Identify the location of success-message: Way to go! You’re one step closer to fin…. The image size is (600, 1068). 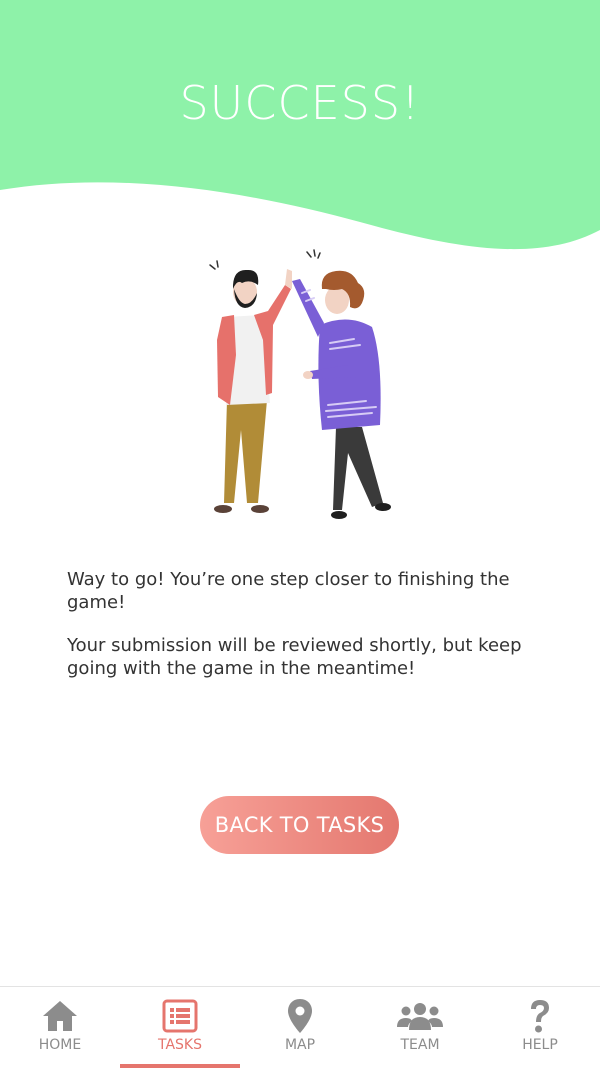
(307, 634).